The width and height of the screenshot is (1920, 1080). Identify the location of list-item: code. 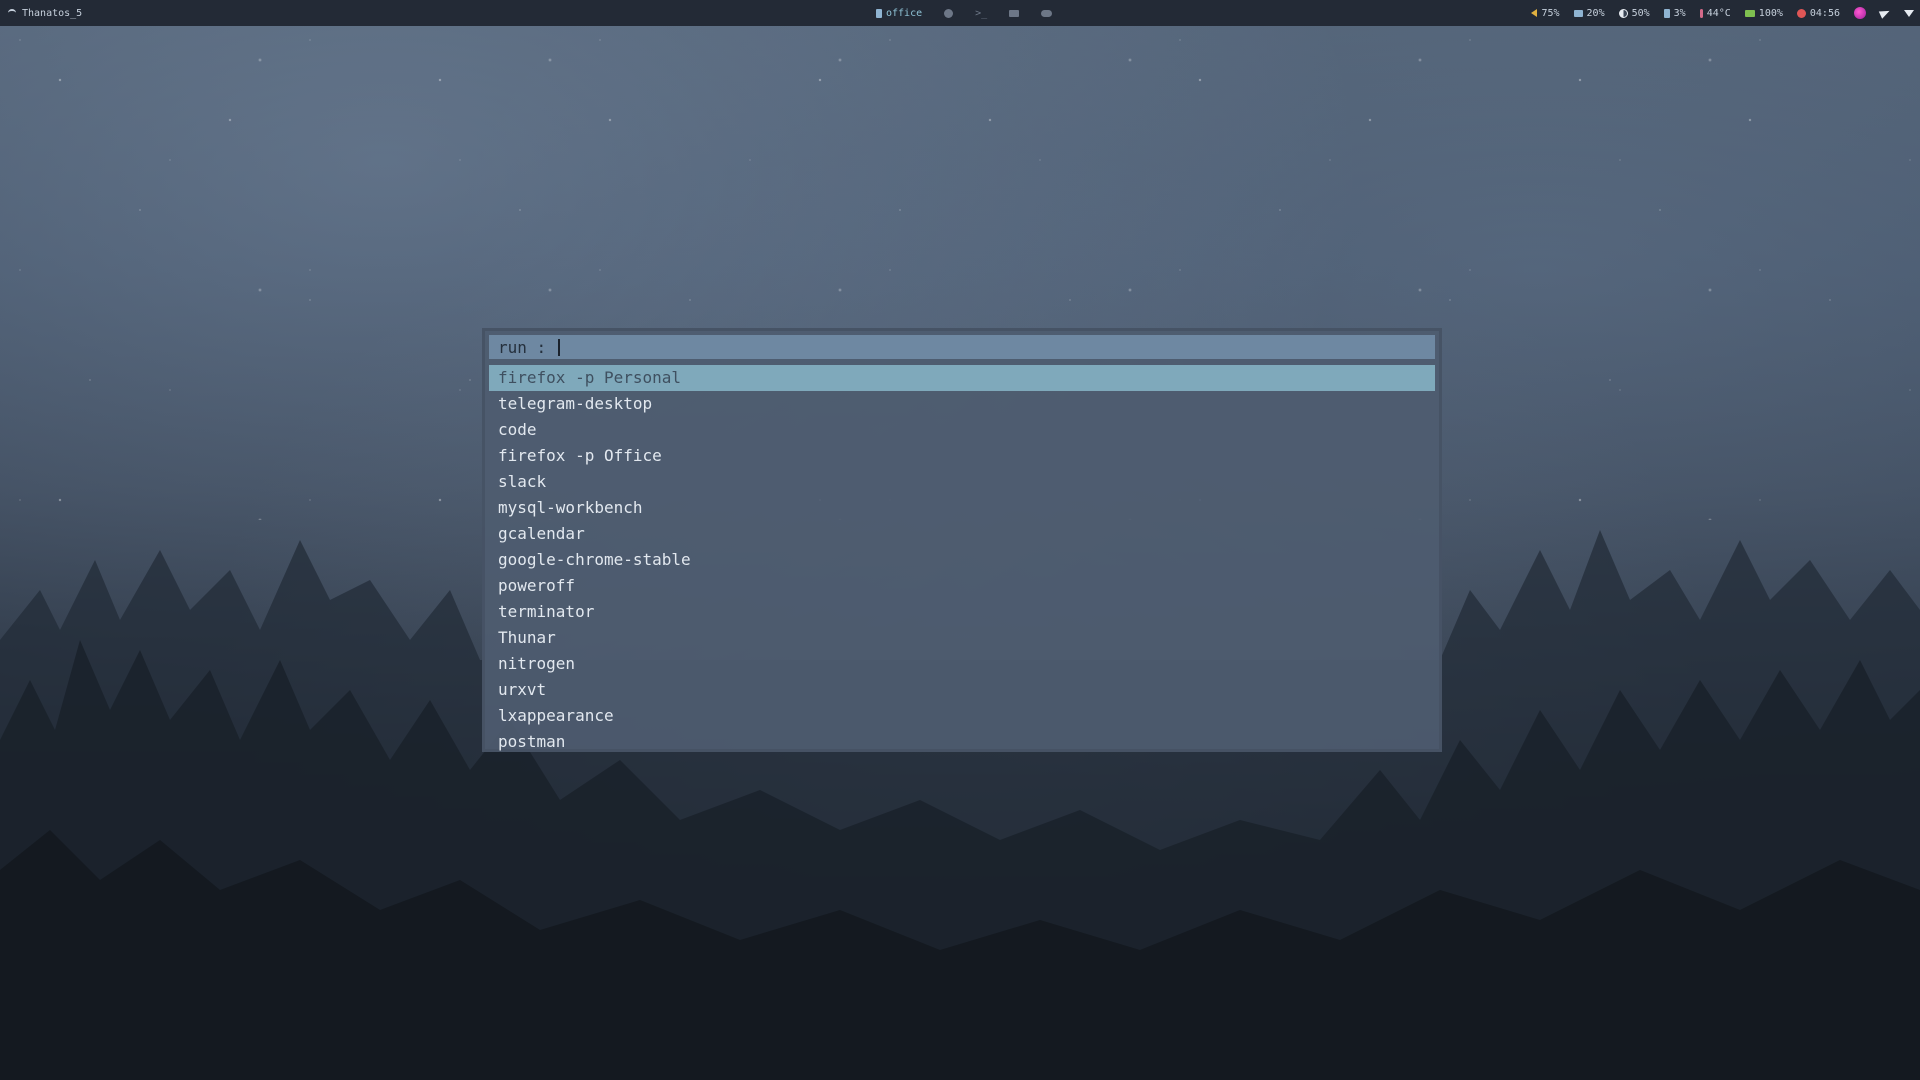
(962, 430).